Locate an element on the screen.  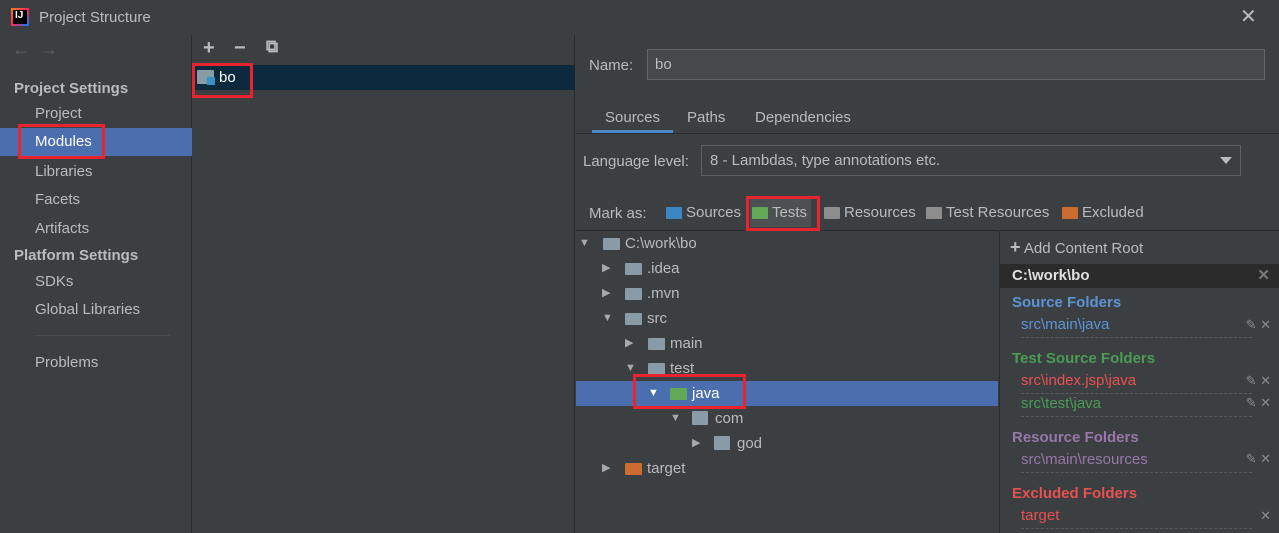
mark-resources-label: Resources is located at coordinates (880, 212).